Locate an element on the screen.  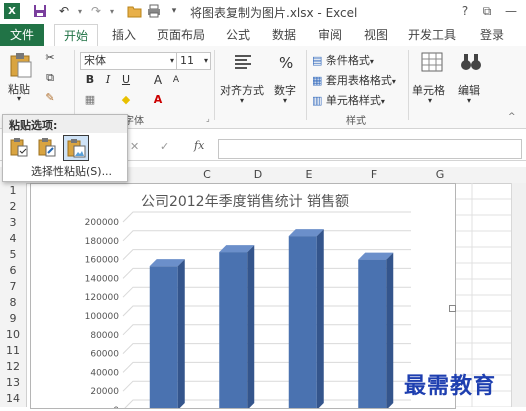
title-bar: X ↶ ▾ ↷ ▾ ▾ 将图表复制为图片.xlsx - Excel ? ⧉ — is located at coordinates (263, 12).